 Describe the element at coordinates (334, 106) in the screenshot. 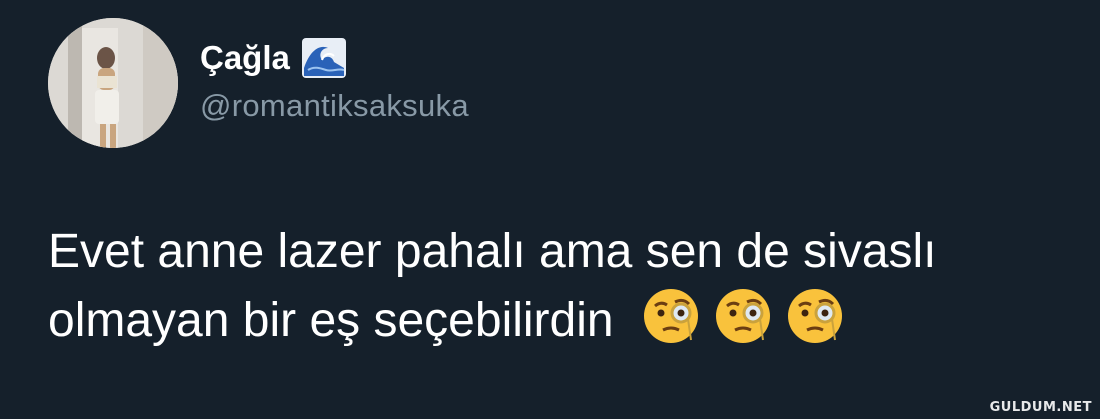

I see `user-handle: @romantiksaksuka` at that location.